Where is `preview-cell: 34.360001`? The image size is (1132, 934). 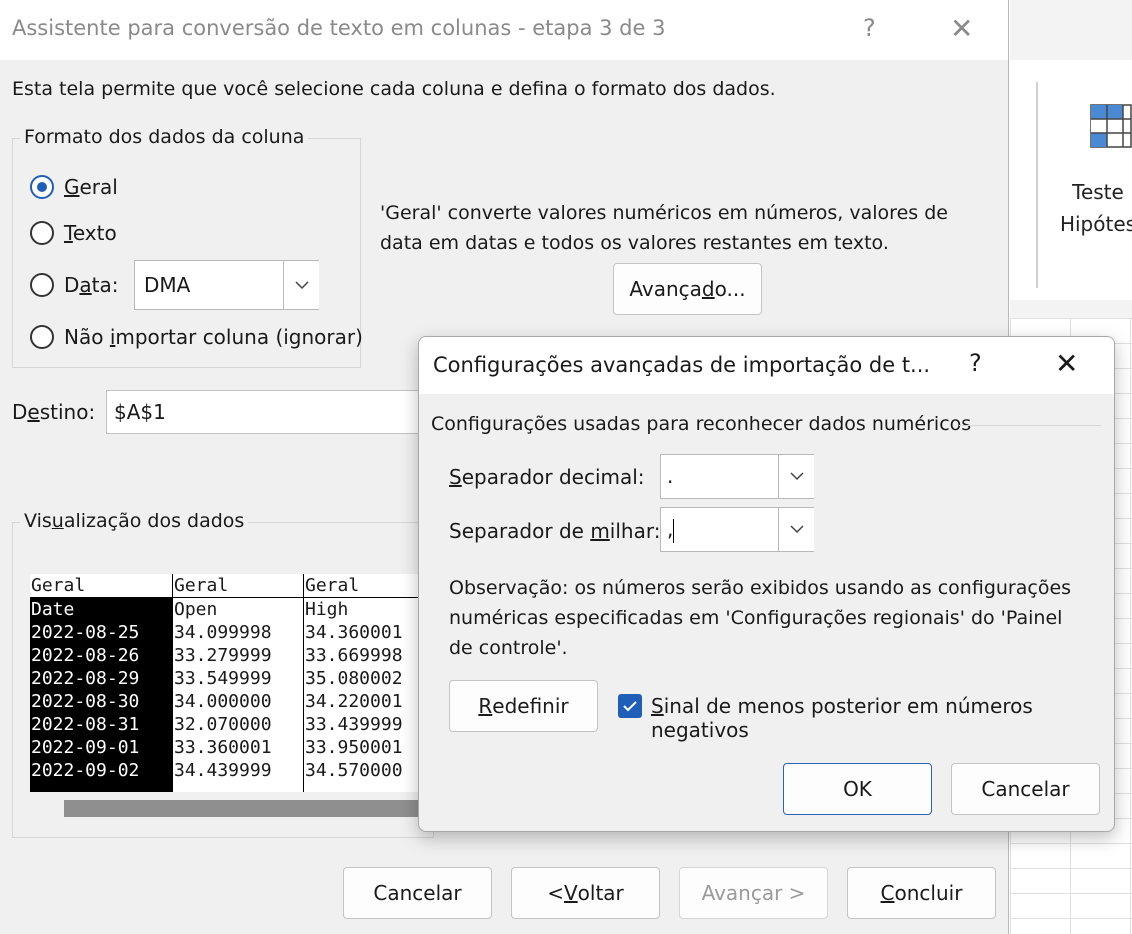
preview-cell: 34.360001 is located at coordinates (354, 632).